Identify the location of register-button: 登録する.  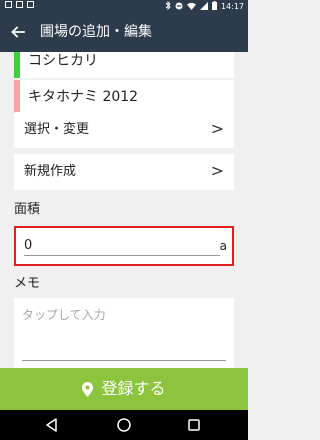
(124, 389).